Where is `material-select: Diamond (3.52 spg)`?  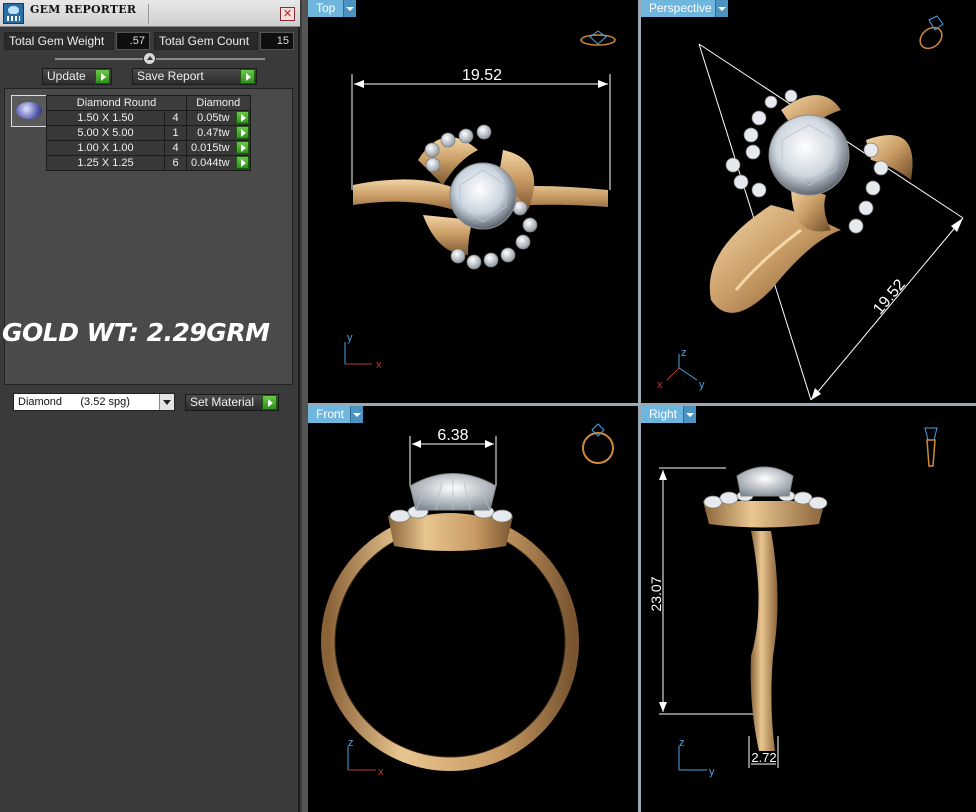
material-select: Diamond (3.52 spg) is located at coordinates (94, 402).